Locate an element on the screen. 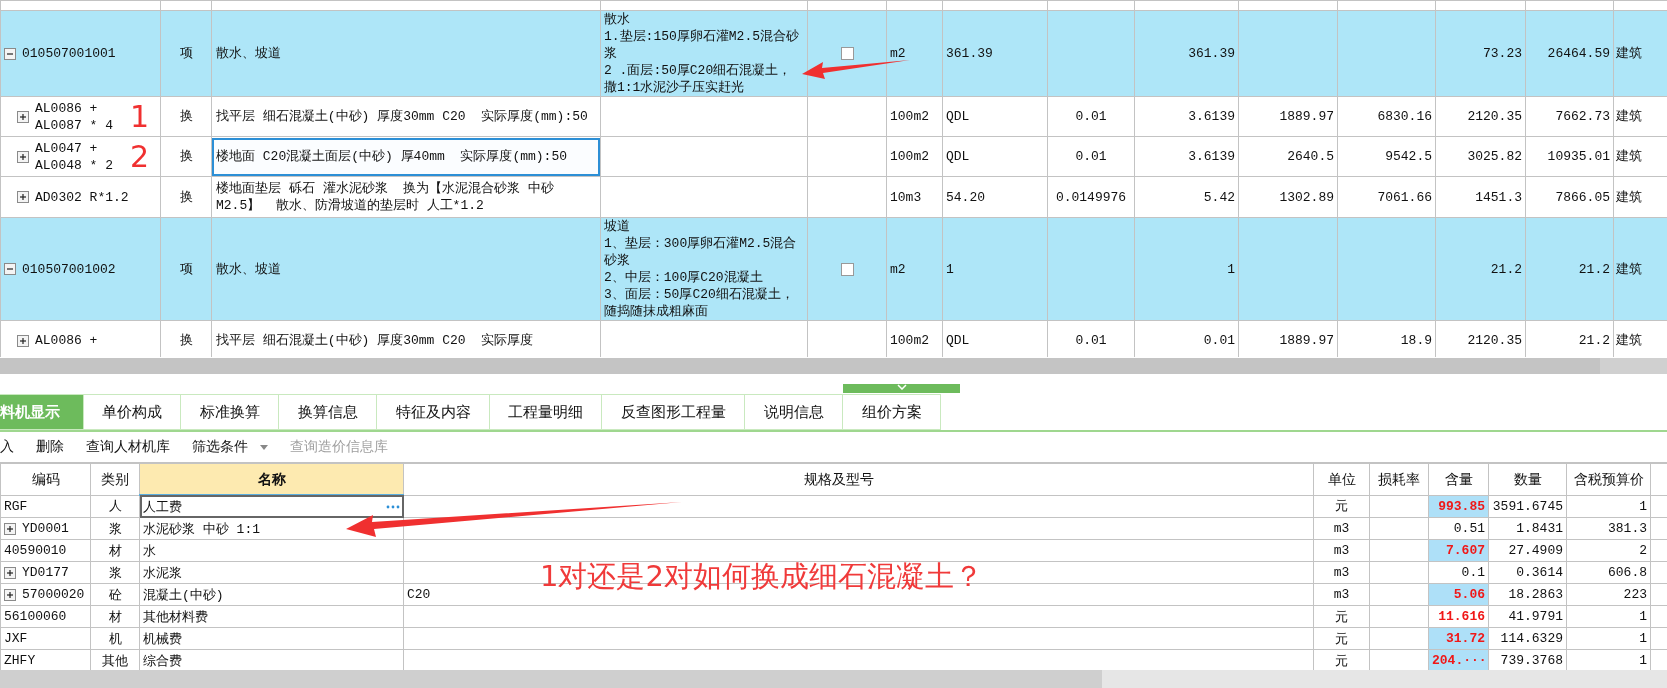 The height and width of the screenshot is (688, 1667). price-value: 2 is located at coordinates (1643, 550).